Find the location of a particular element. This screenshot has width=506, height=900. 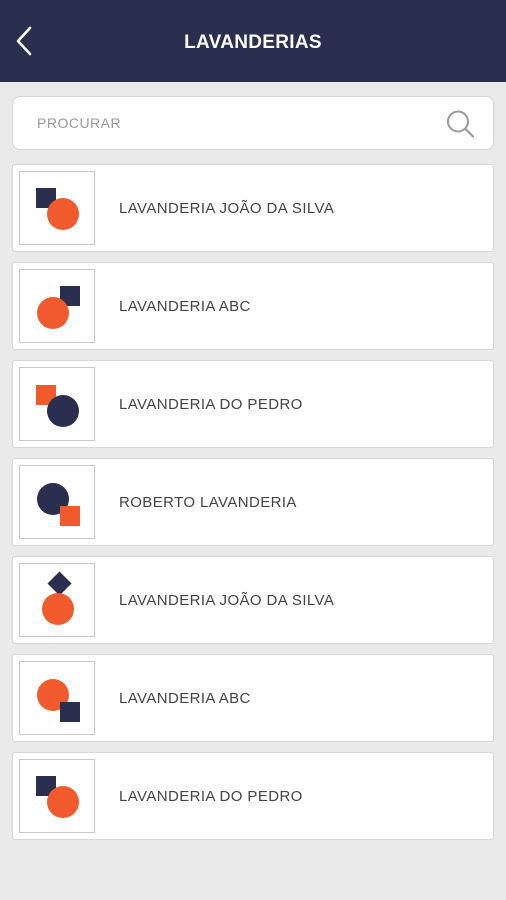

laundry-name: ROBERTO LAVANDERIA is located at coordinates (208, 502).